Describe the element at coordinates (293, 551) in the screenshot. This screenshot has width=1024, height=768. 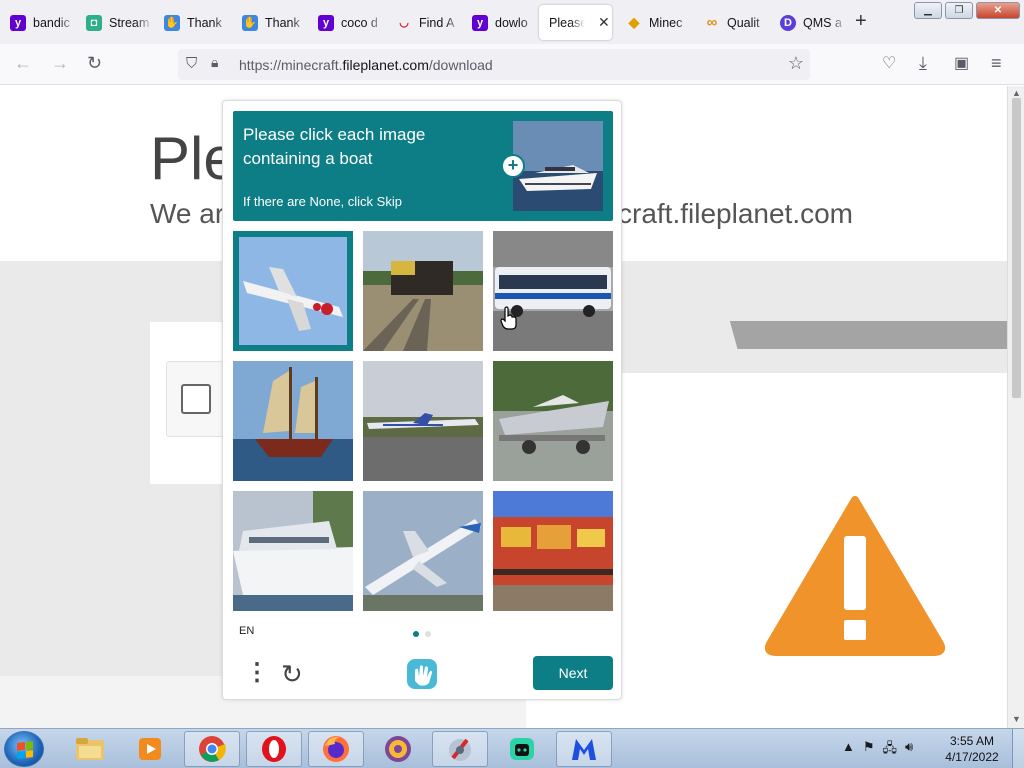
I see `image-tile-yacht` at that location.